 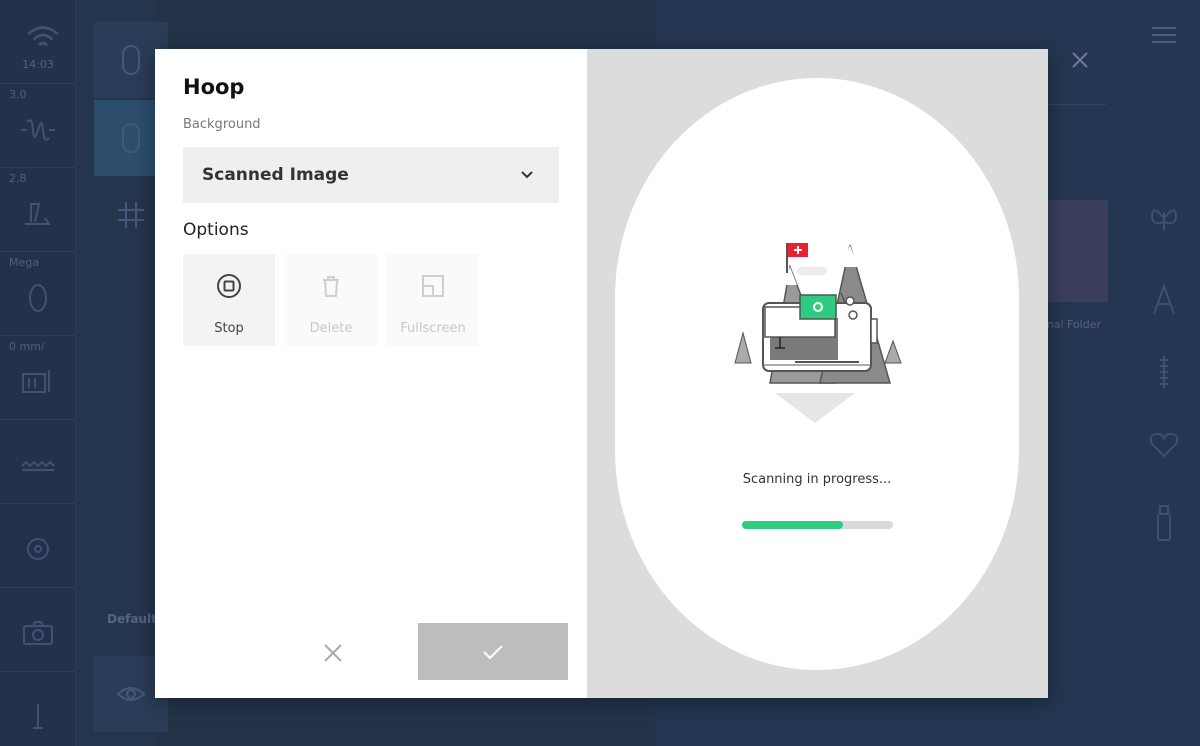 I want to click on presser-foot-icon, so click(x=38, y=297).